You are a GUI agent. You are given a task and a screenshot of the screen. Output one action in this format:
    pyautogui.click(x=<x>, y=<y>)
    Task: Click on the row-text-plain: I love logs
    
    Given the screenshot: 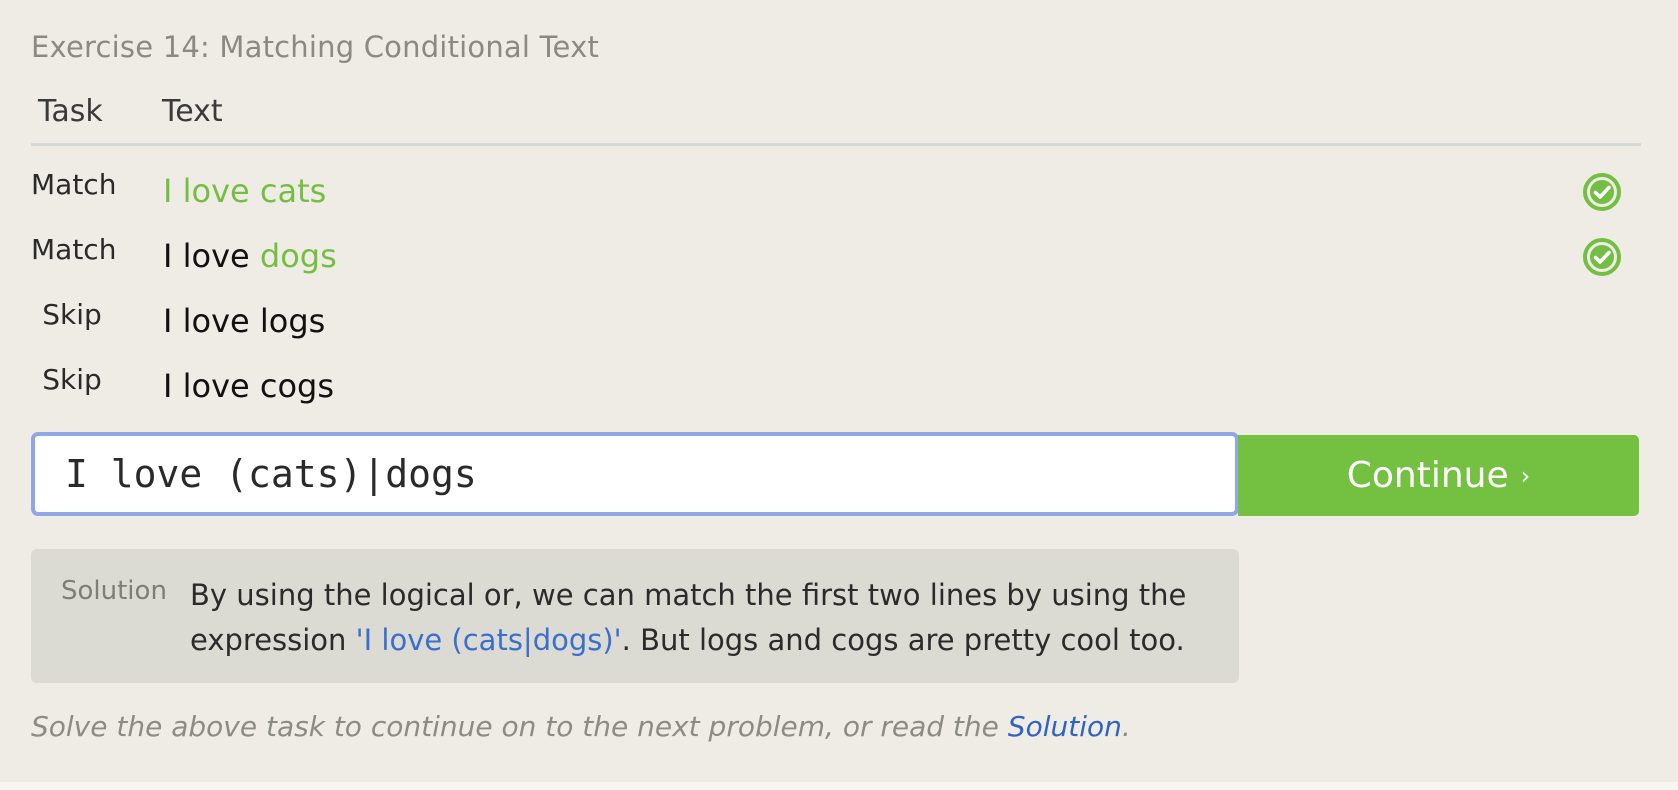 What is the action you would take?
    pyautogui.click(x=244, y=321)
    